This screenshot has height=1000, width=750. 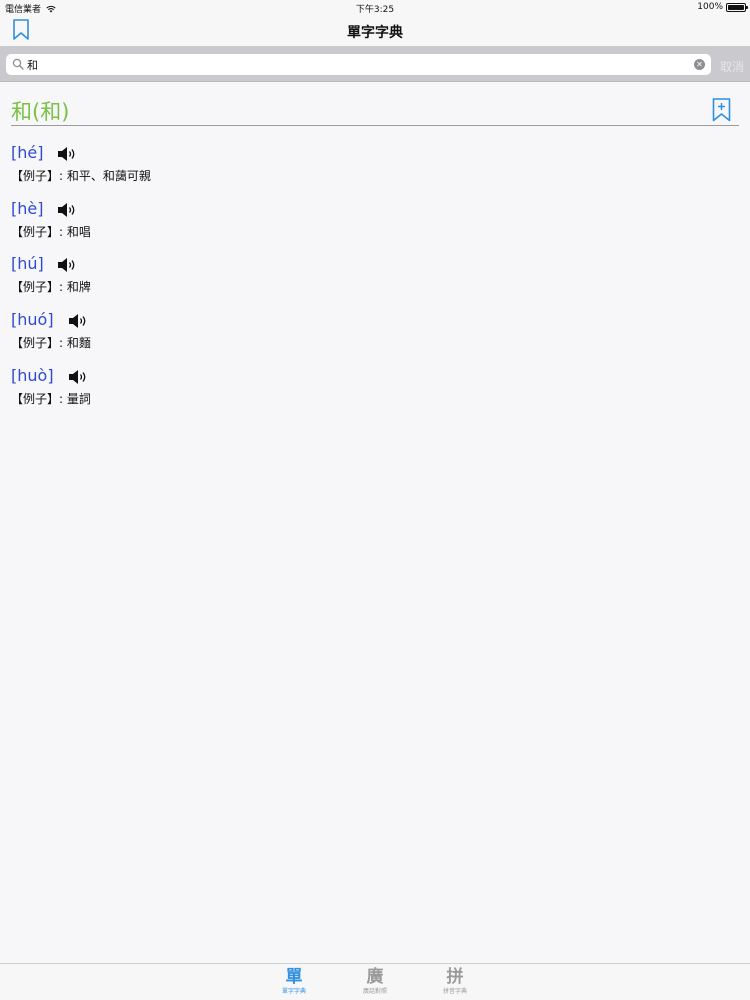 I want to click on tab-label: 廣話對照, so click(x=374, y=991).